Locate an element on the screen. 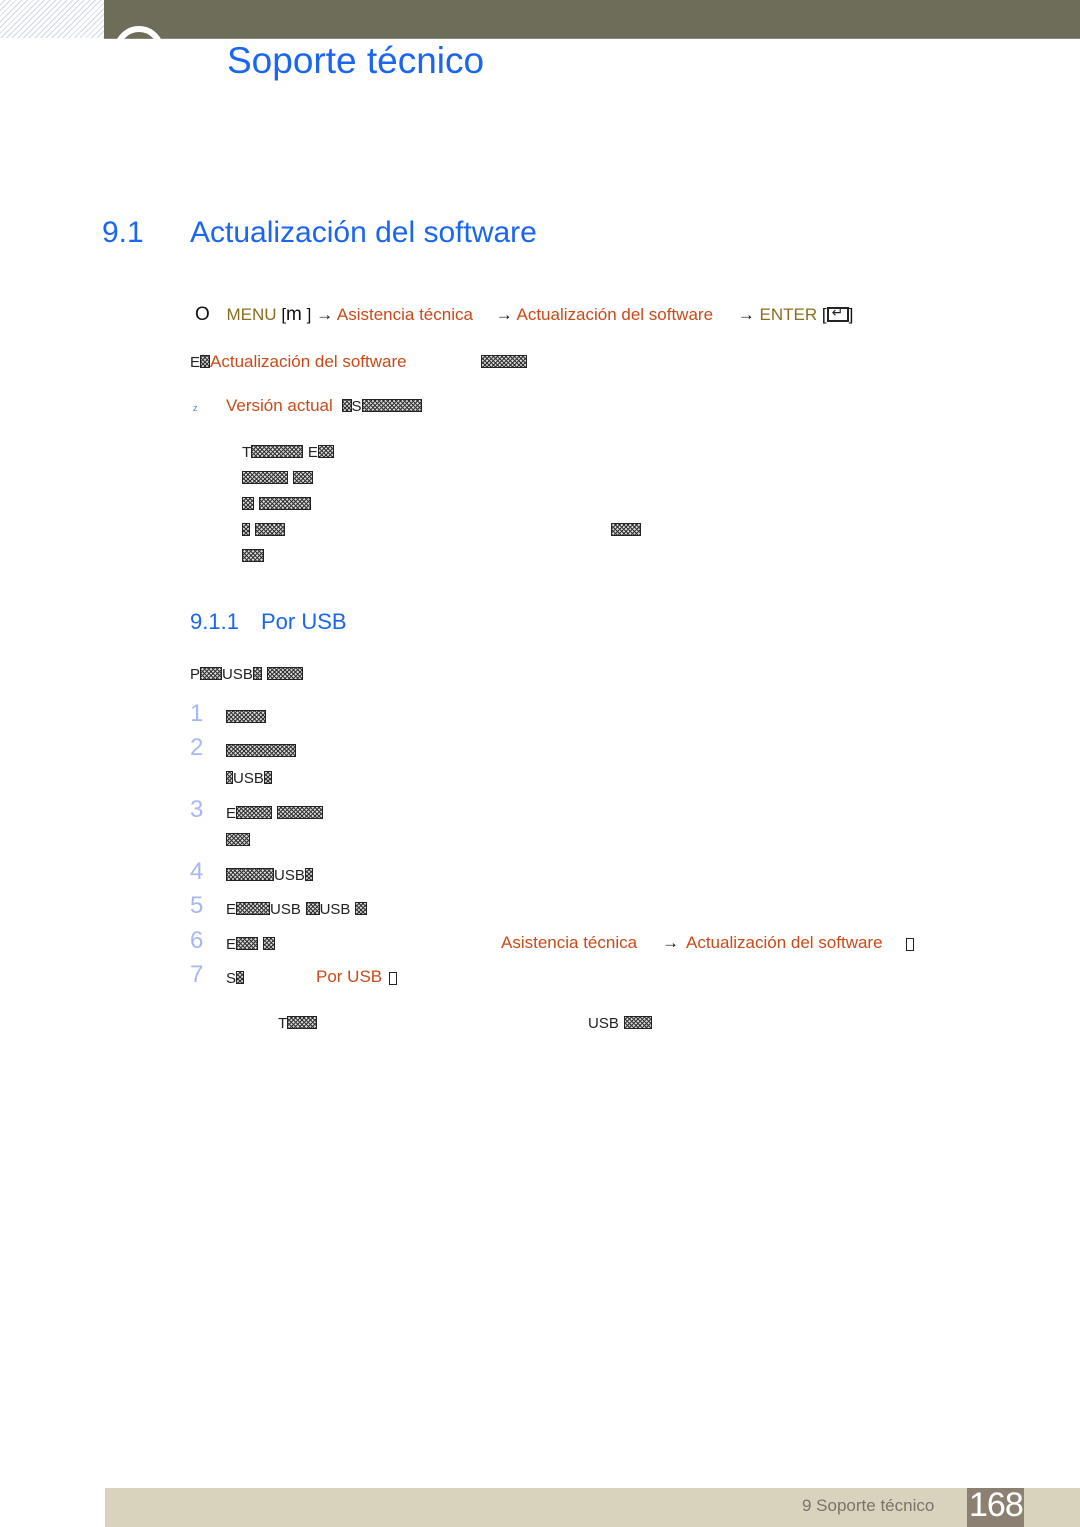  enter-key-icon is located at coordinates (837, 313).